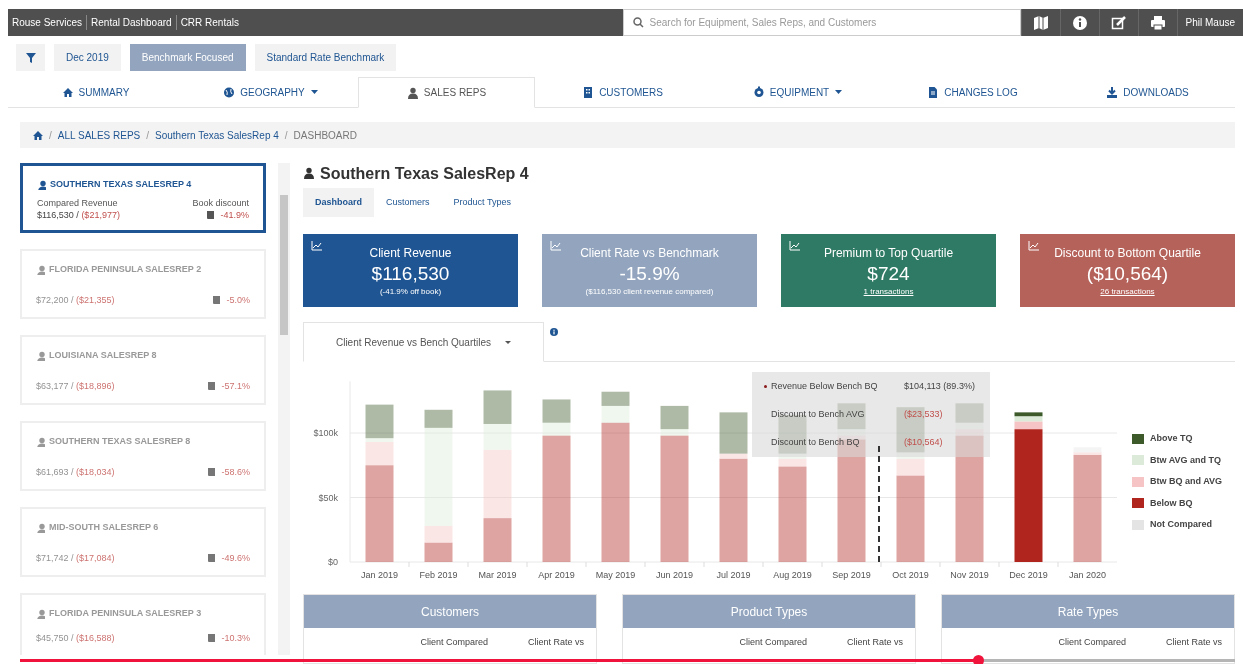 The width and height of the screenshot is (1243, 664). What do you see at coordinates (103, 355) in the screenshot?
I see `rep-name: LOUISIANA SALESREP 8` at bounding box center [103, 355].